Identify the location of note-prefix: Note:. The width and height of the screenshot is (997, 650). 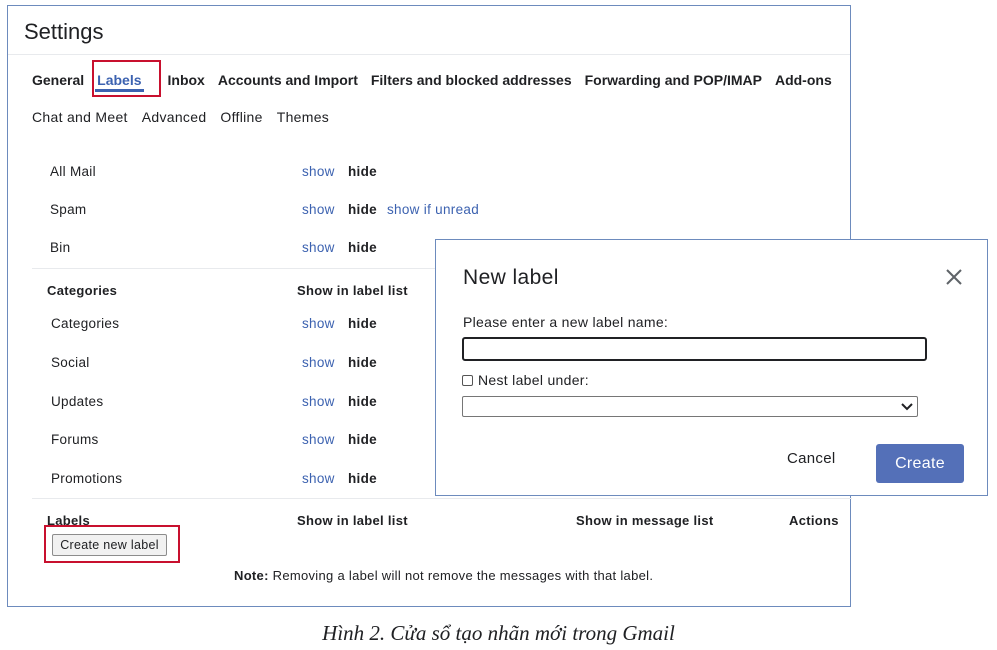
(251, 575).